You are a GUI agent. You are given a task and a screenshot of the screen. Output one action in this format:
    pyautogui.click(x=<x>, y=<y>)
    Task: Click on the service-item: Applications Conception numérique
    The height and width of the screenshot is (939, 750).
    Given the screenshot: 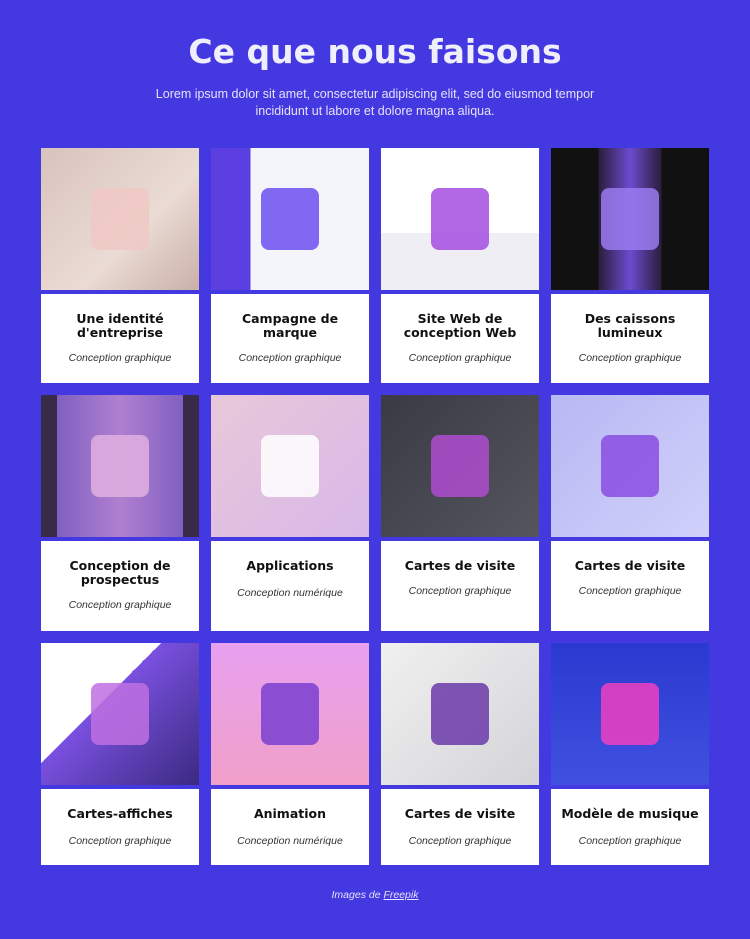 What is the action you would take?
    pyautogui.click(x=290, y=513)
    